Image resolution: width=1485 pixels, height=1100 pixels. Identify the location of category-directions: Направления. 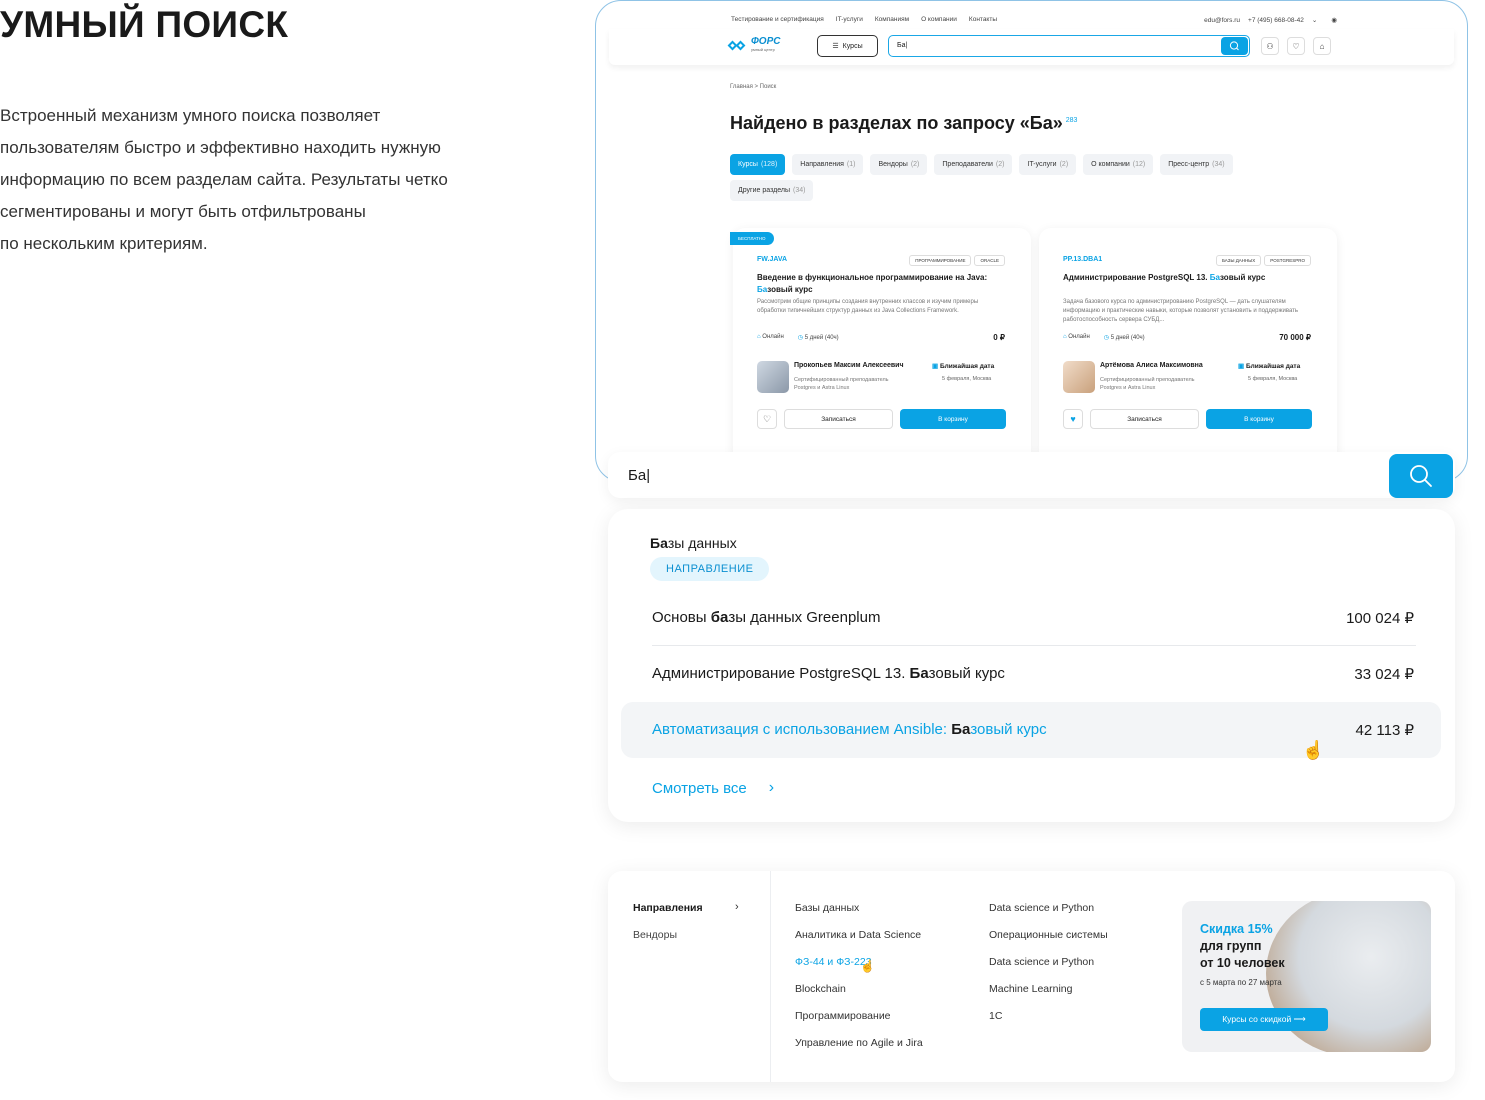
(668, 908).